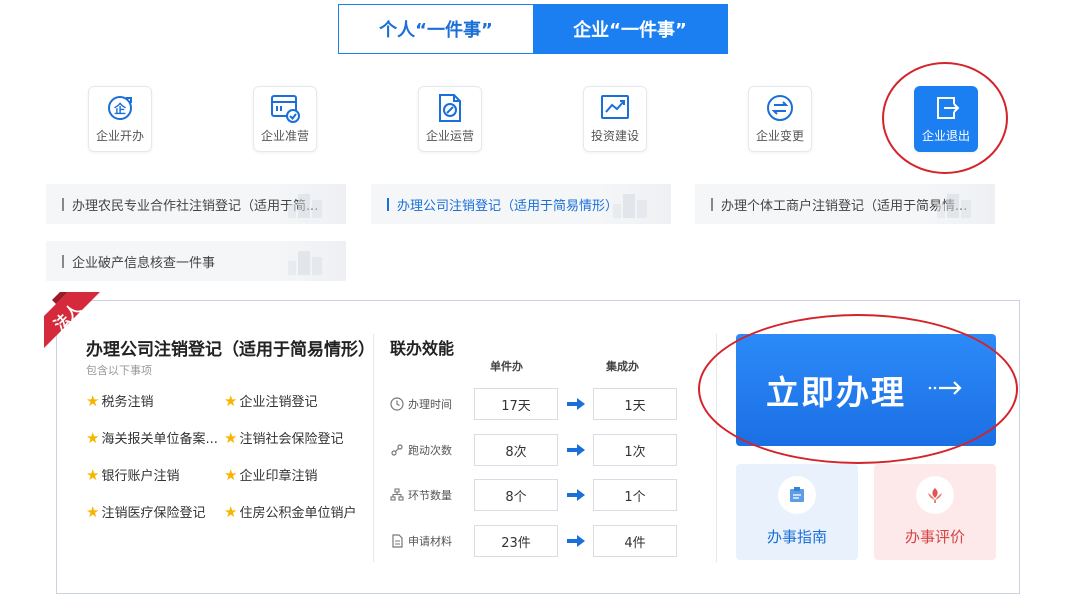 The height and width of the screenshot is (611, 1080). I want to click on value-integrated: 1次, so click(635, 450).